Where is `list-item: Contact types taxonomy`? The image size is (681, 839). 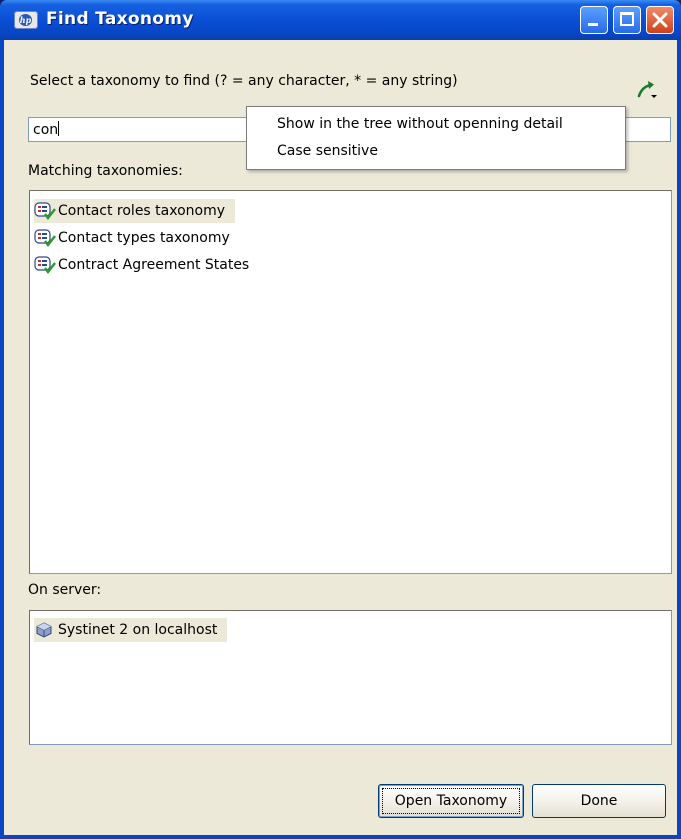 list-item: Contact types taxonomy is located at coordinates (137, 238).